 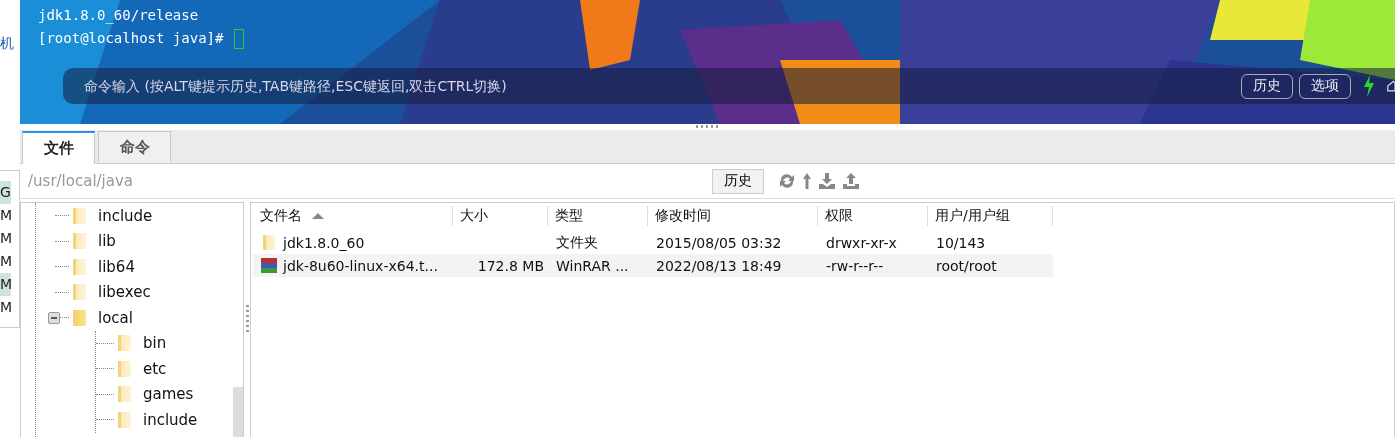 What do you see at coordinates (1369, 86) in the screenshot?
I see `lightning-icon` at bounding box center [1369, 86].